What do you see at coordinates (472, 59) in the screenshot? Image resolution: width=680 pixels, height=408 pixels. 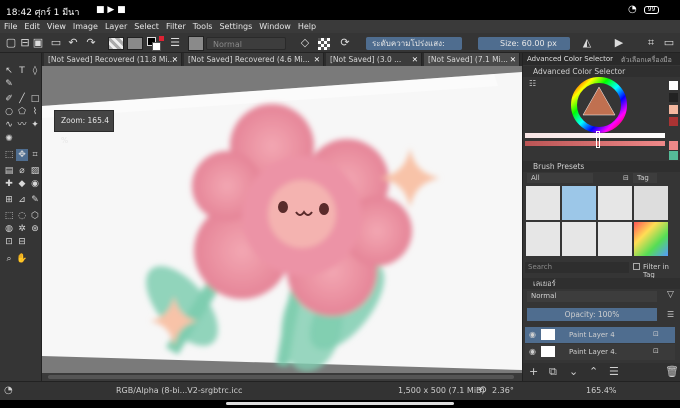 I see `tab-document-4: [Not Saved] (7.1 Mi... ✕` at bounding box center [472, 59].